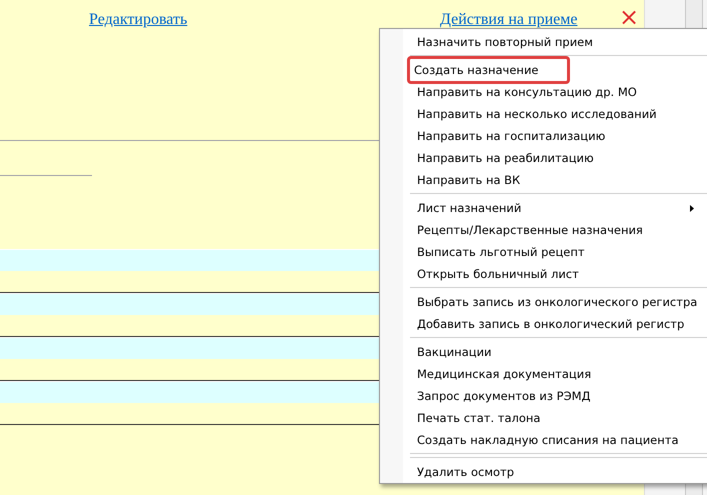  Describe the element at coordinates (543, 158) in the screenshot. I see `menu-item: Направить на реабилитацию` at that location.